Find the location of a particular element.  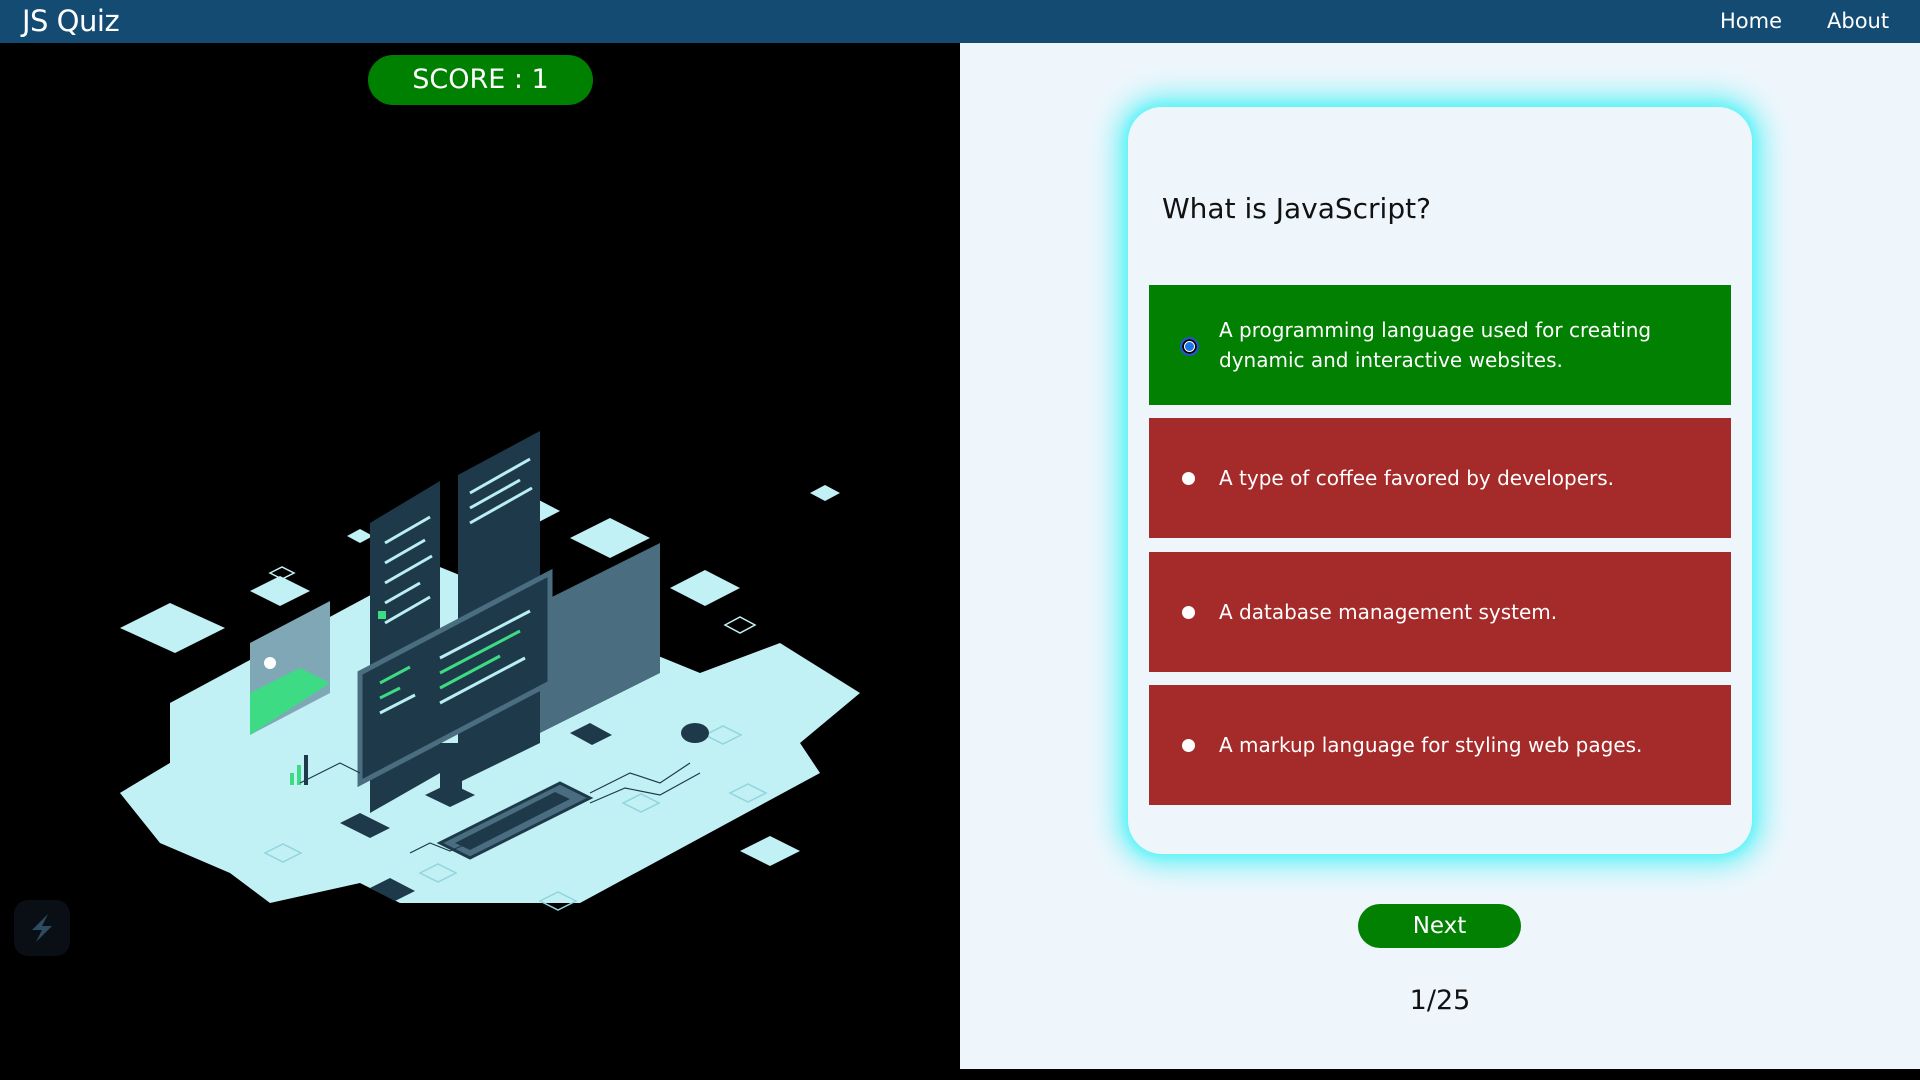

answer-option-2: A type of coffee favored by developers. is located at coordinates (1440, 478).